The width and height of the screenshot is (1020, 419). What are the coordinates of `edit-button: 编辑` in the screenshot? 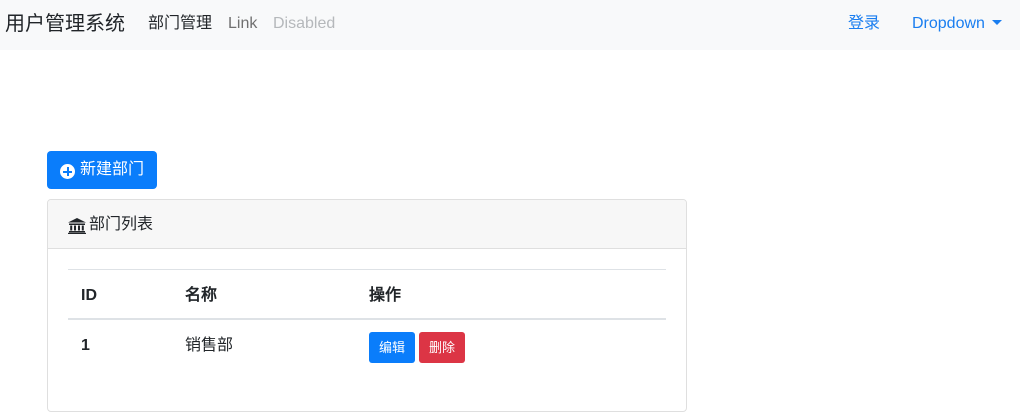 It's located at (392, 347).